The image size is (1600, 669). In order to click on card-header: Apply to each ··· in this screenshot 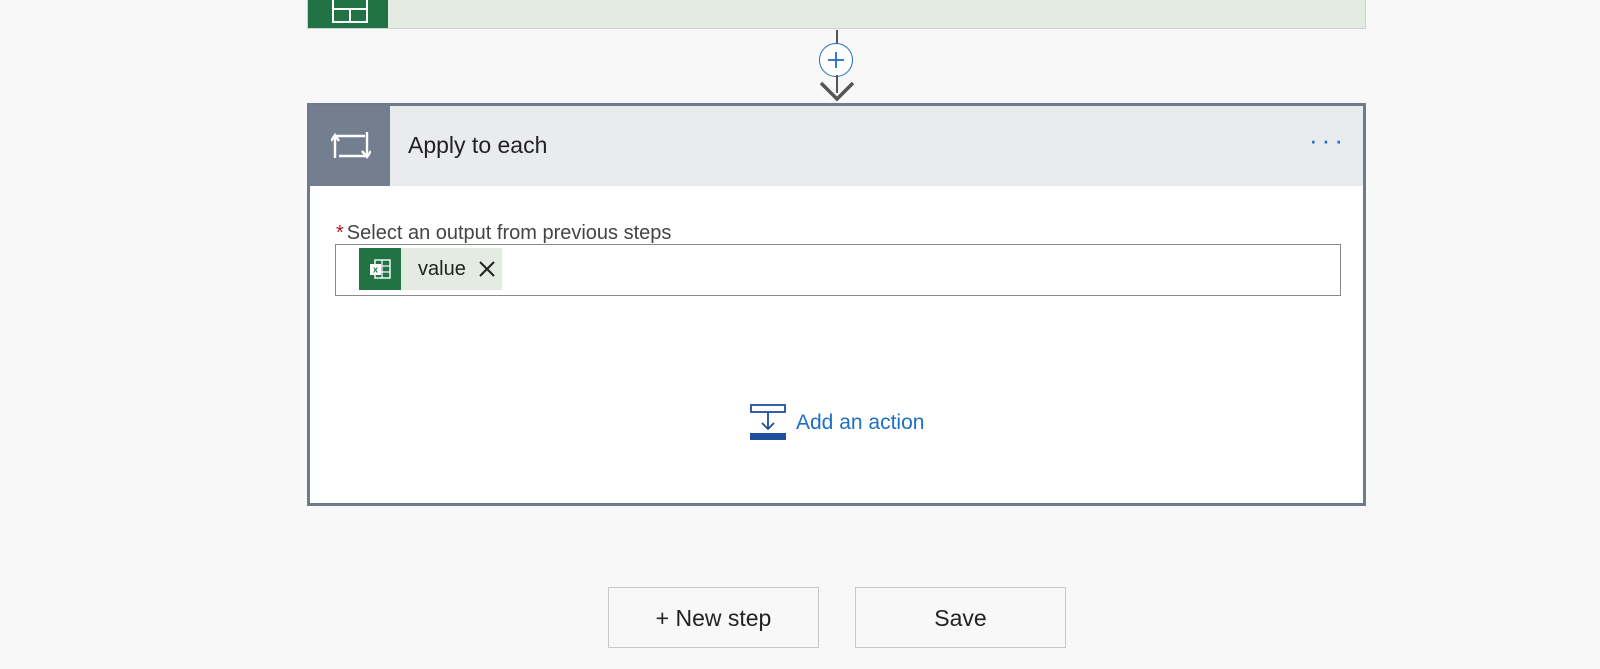, I will do `click(836, 146)`.